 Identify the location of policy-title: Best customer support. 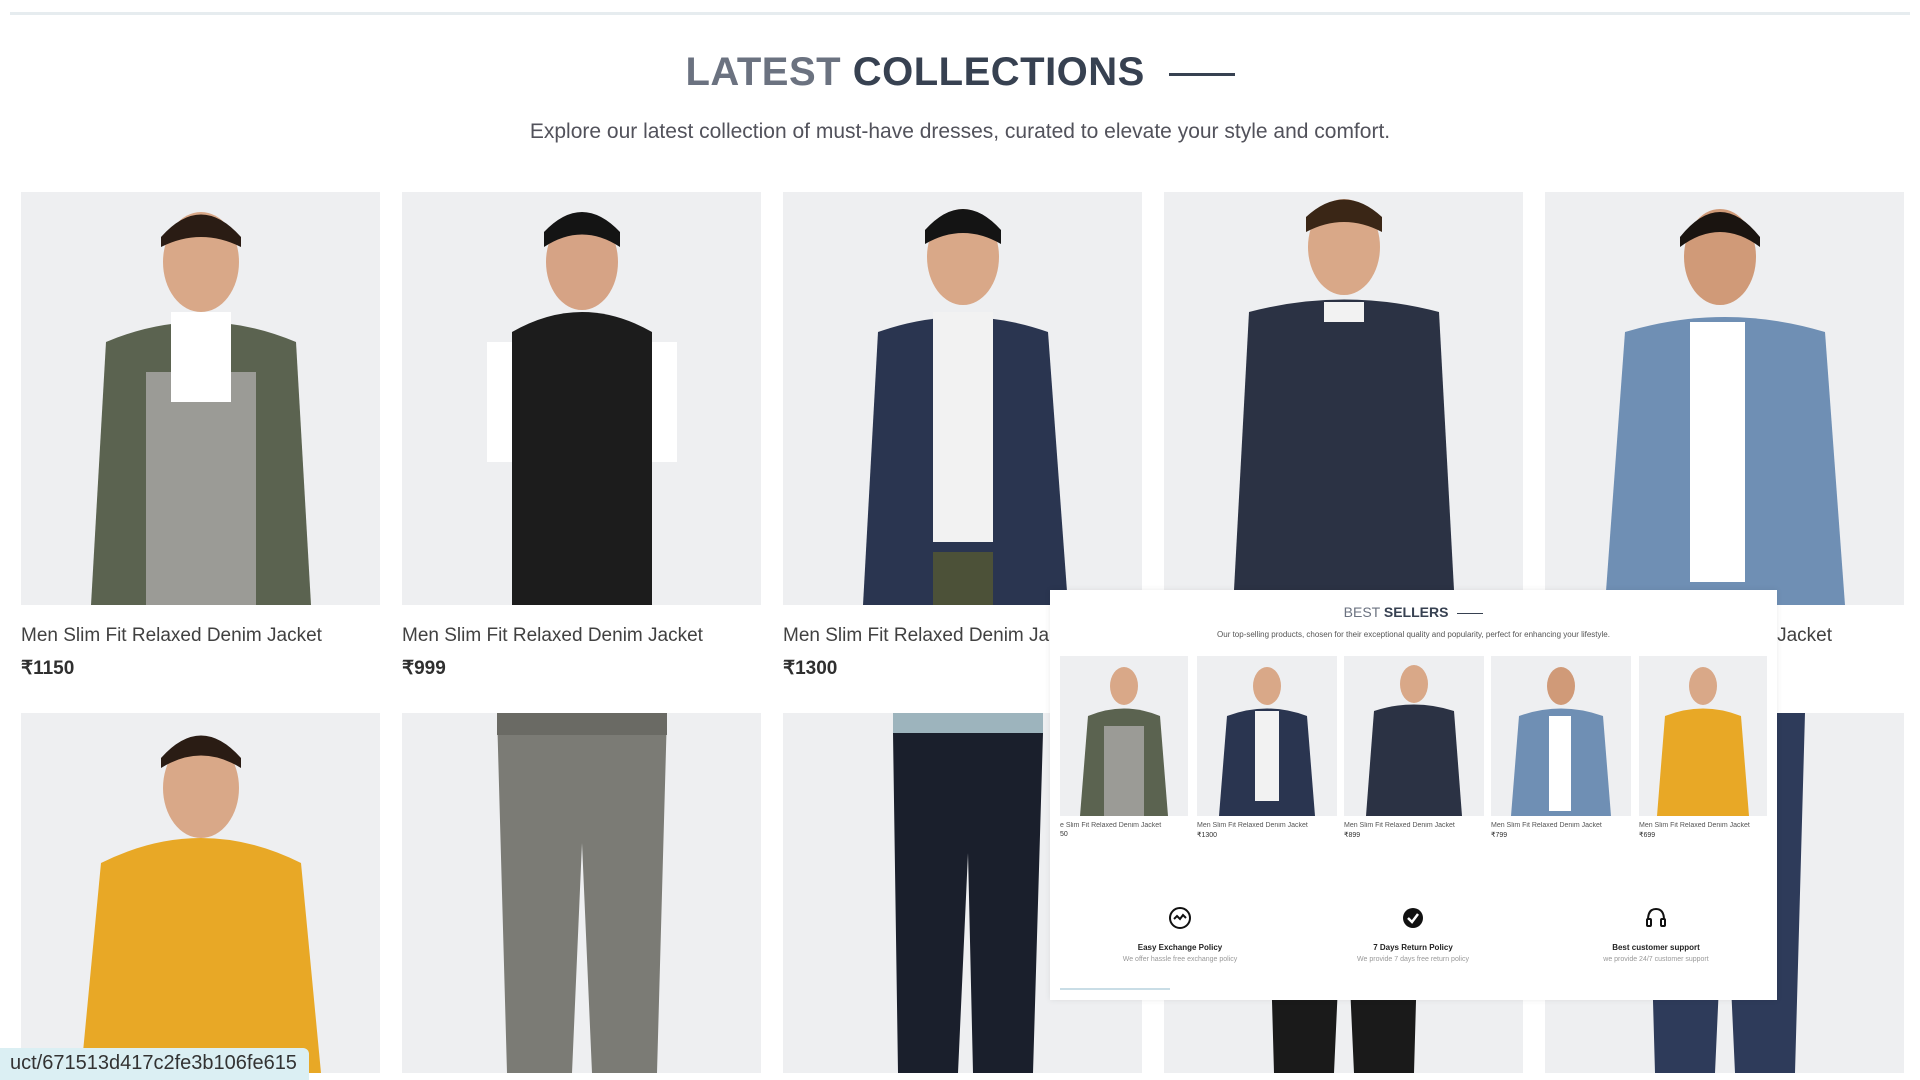
(1656, 947).